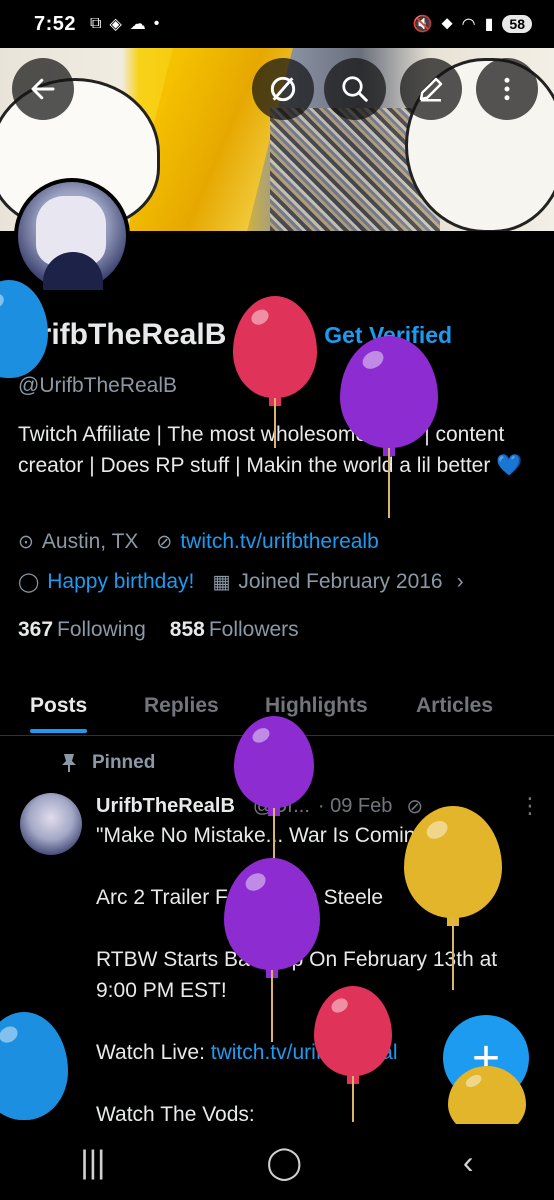 This screenshot has width=554, height=1200. Describe the element at coordinates (137, 24) in the screenshot. I see `cloud-icon: ☁` at that location.